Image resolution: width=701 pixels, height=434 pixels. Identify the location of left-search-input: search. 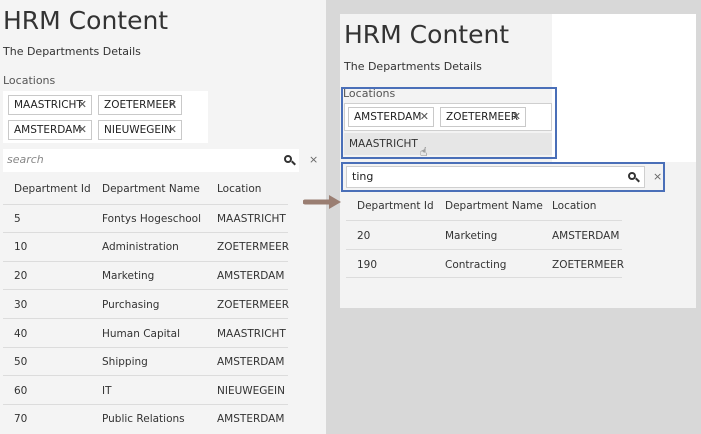
(151, 160).